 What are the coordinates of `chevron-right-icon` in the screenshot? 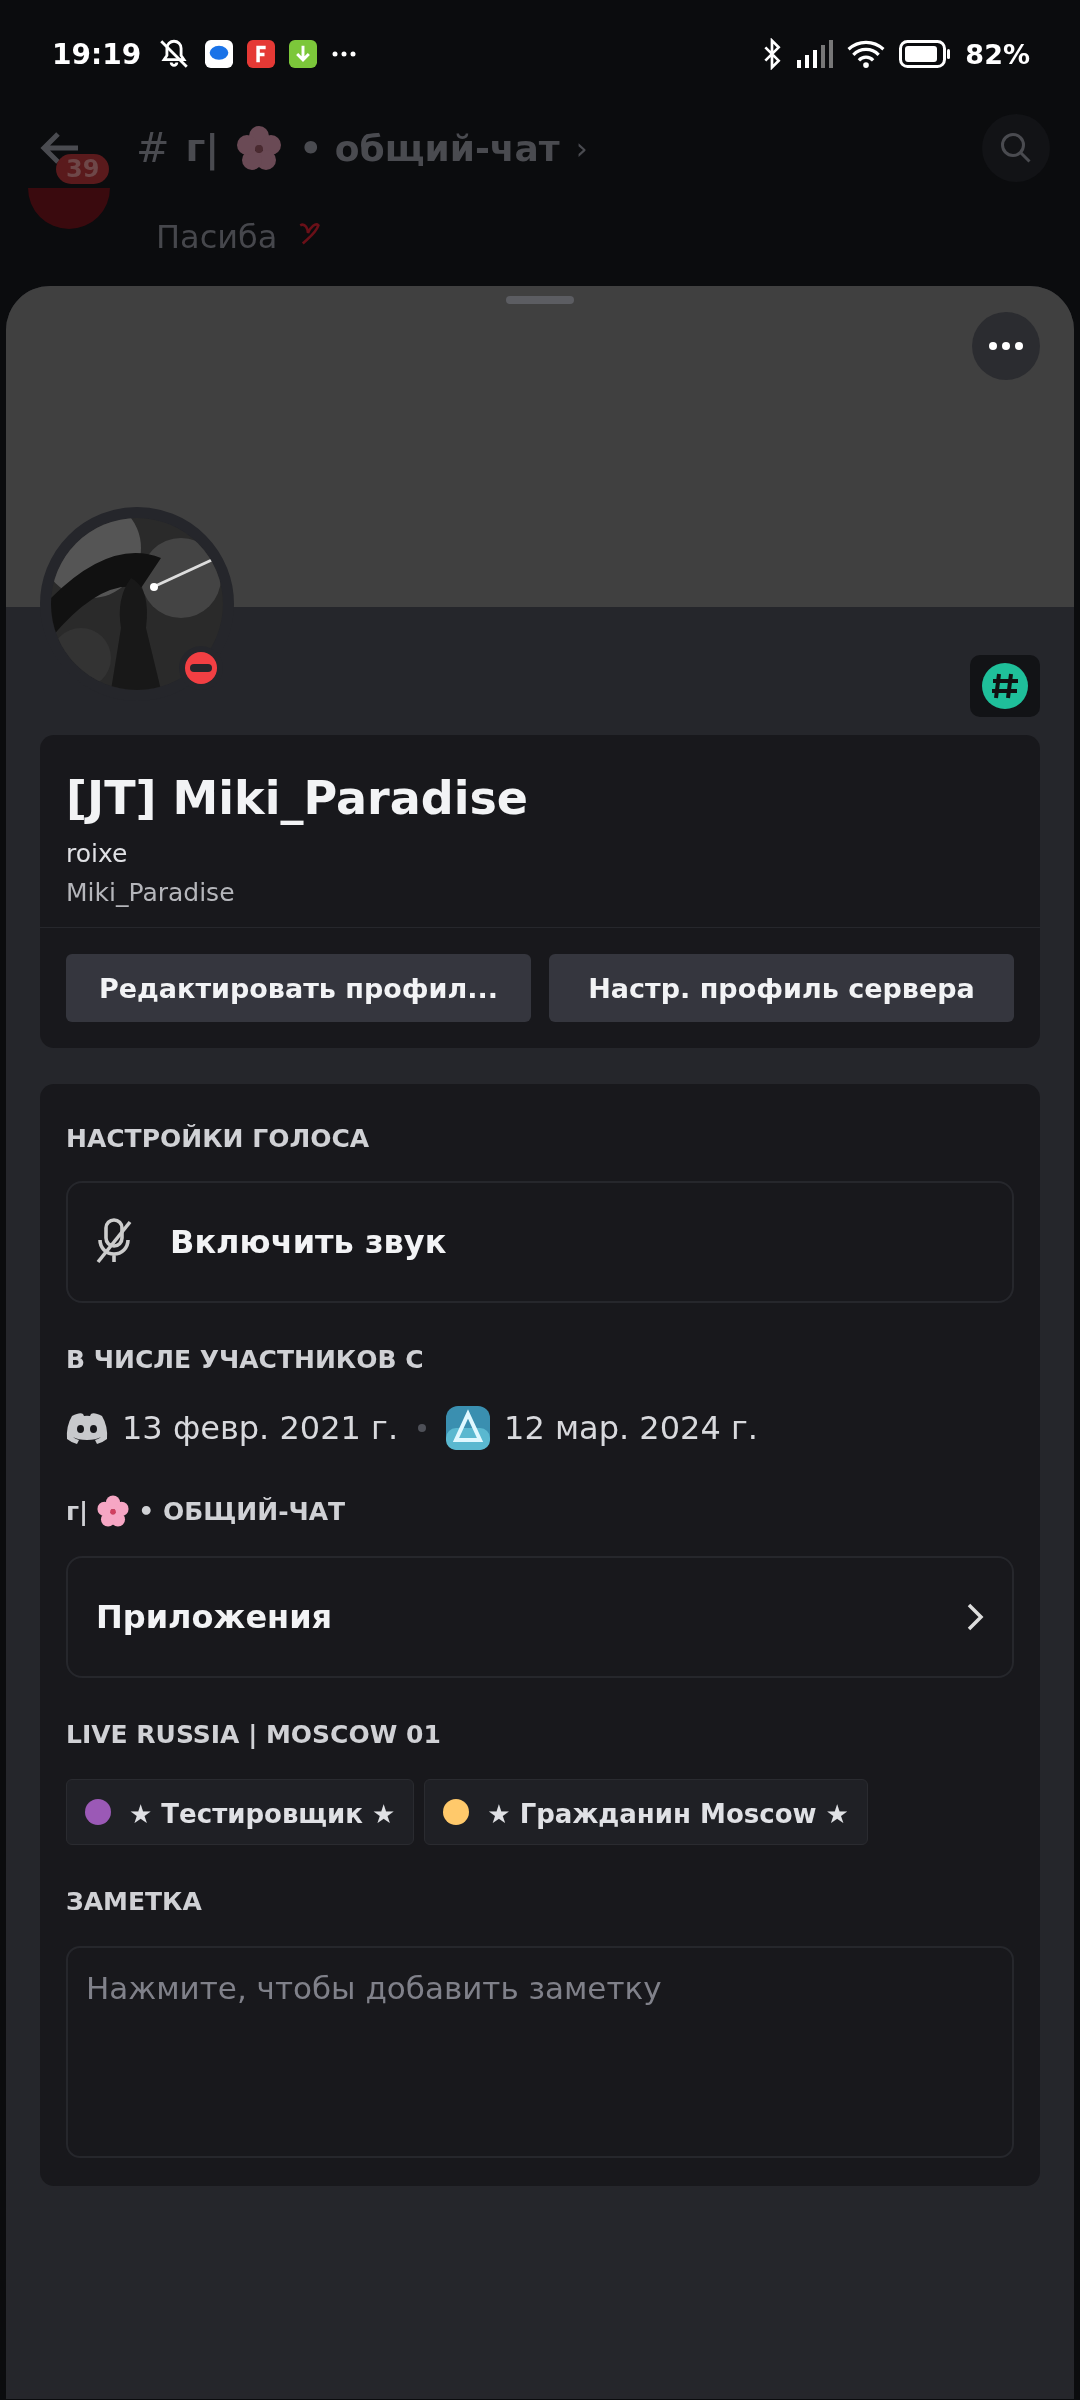 It's located at (975, 1617).